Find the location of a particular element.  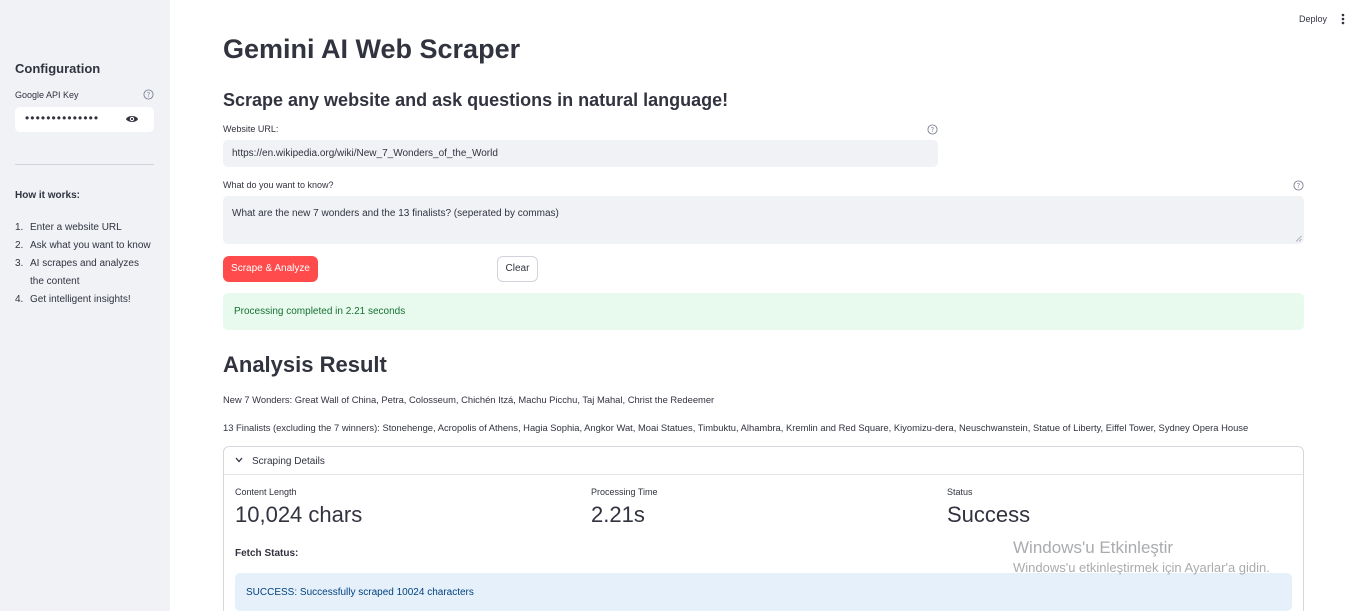

metric-status: Status Success is located at coordinates (988, 507).